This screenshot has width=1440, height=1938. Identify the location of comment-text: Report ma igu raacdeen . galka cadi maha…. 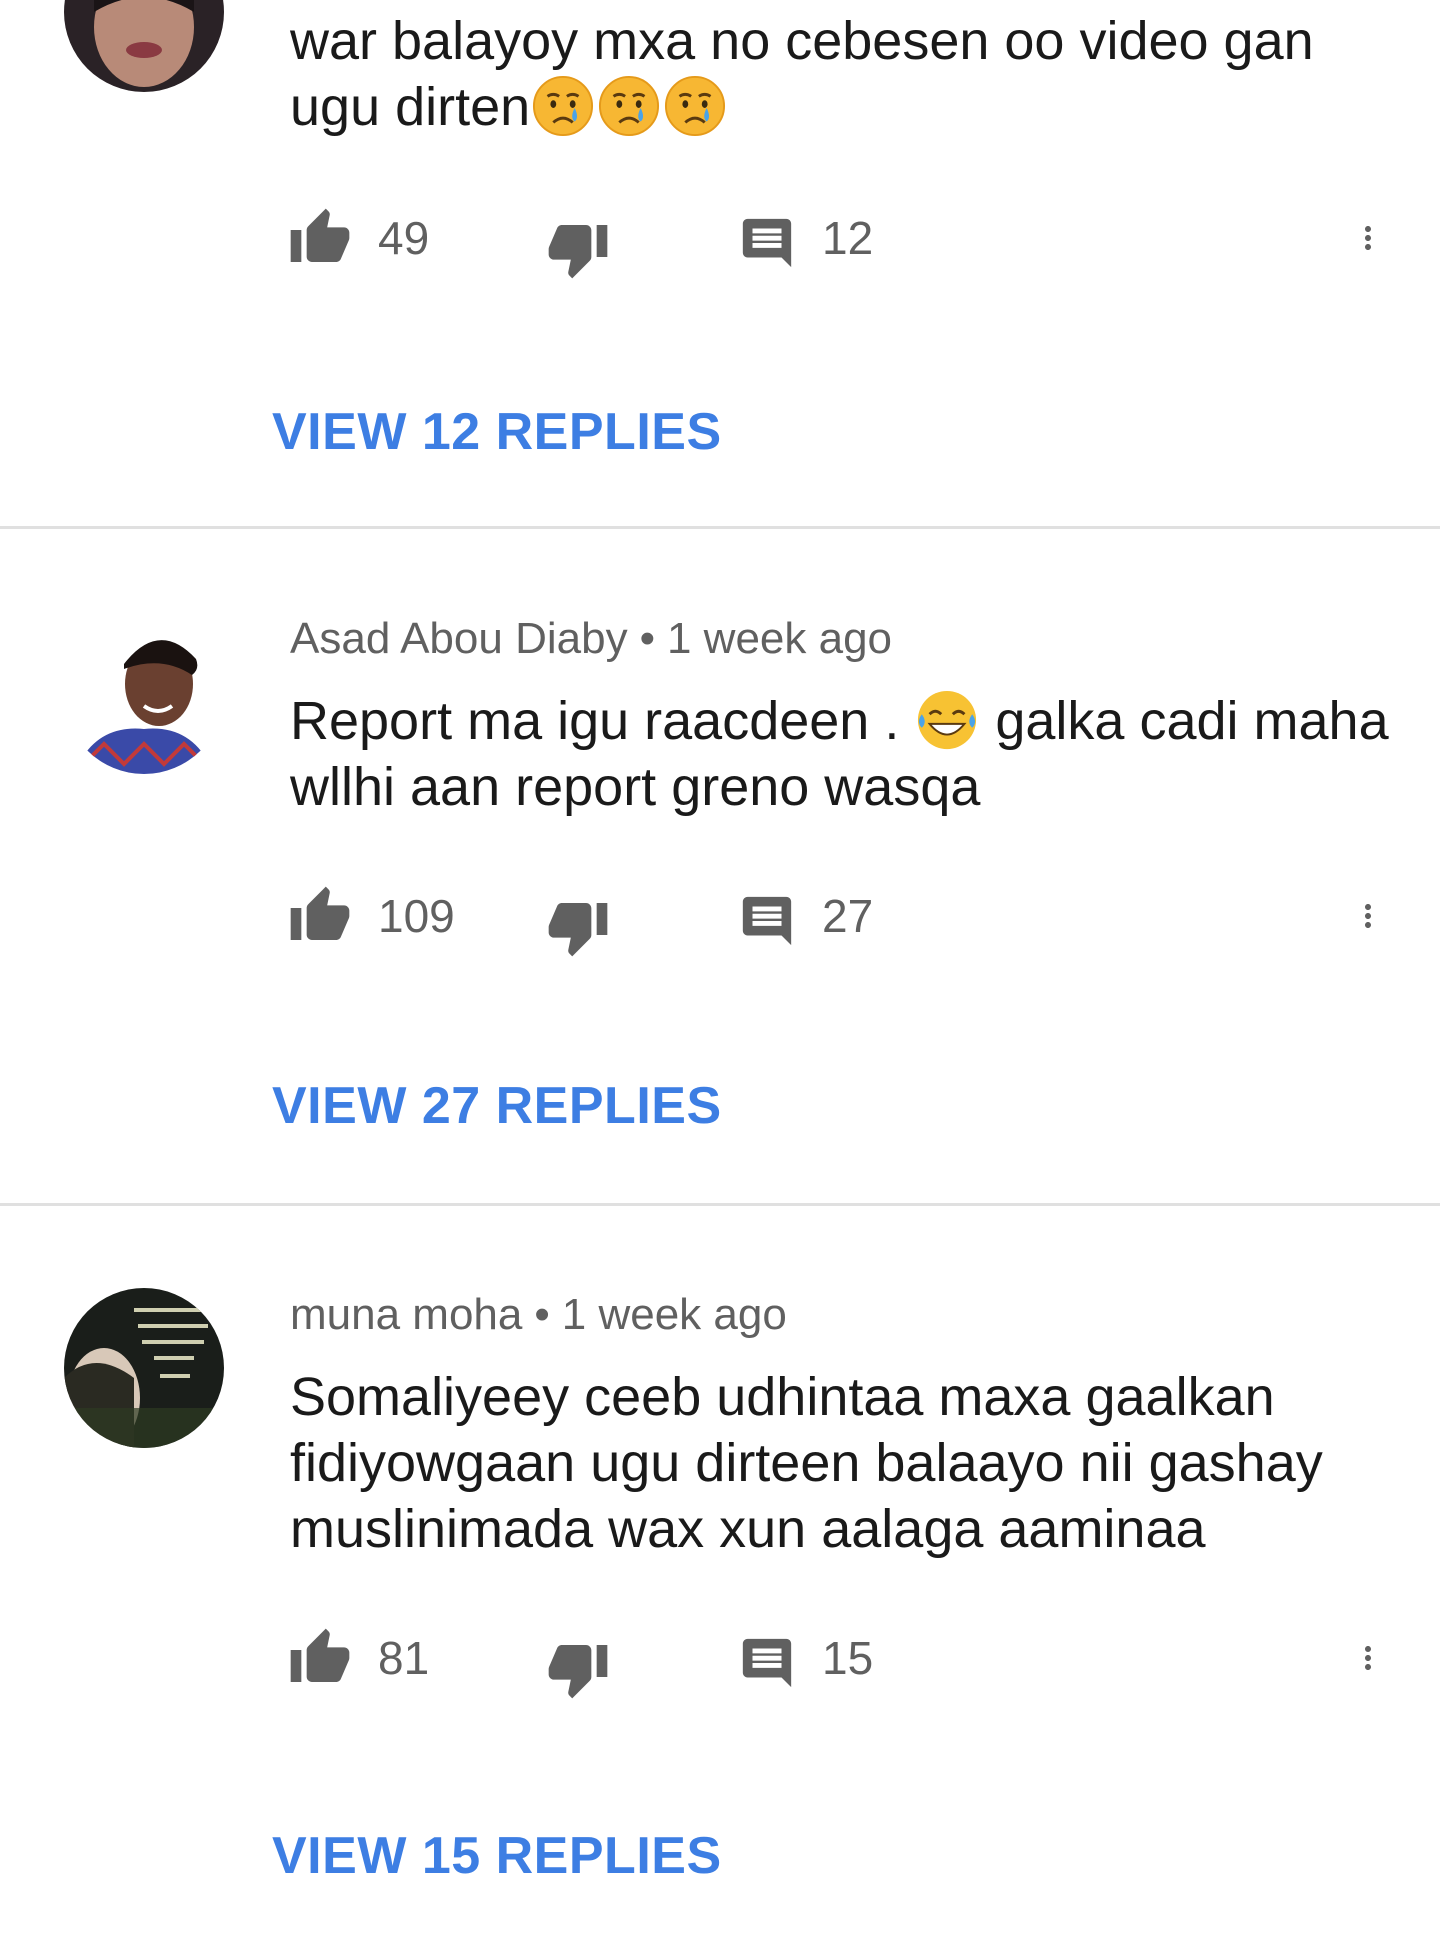
(839, 753).